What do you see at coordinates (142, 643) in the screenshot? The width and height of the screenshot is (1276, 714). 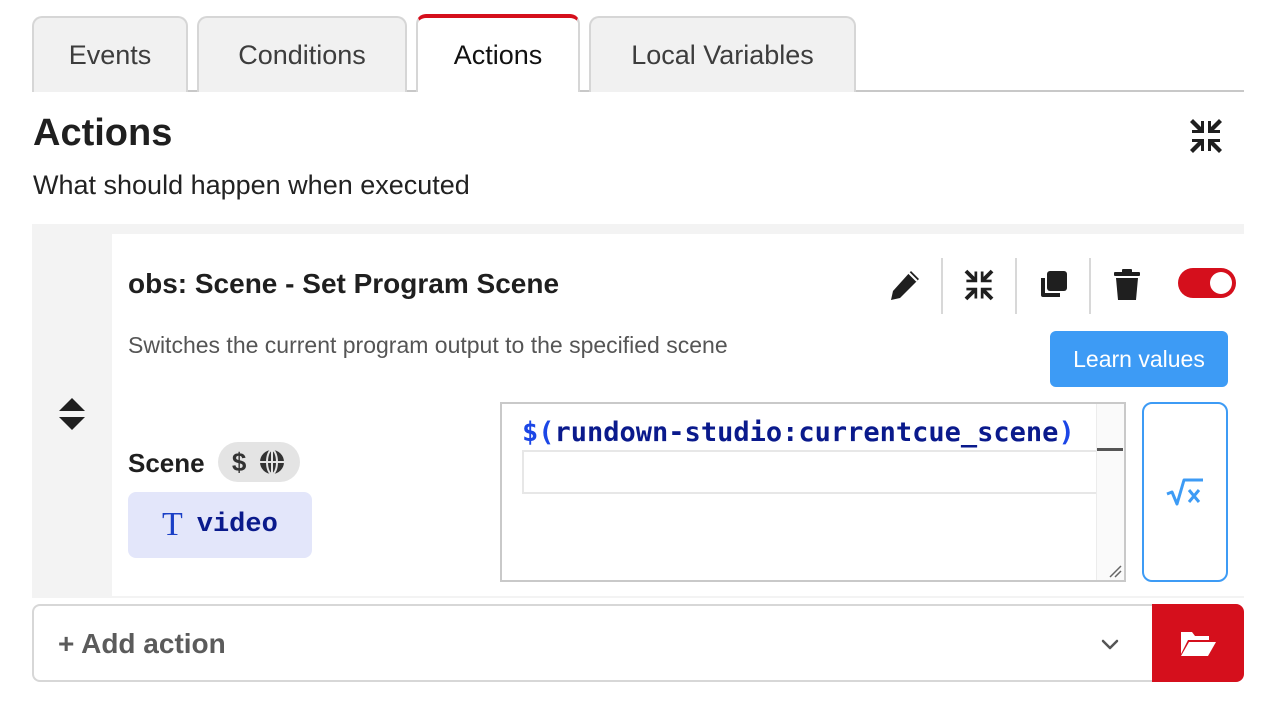 I see `add-action-label: + Add action` at bounding box center [142, 643].